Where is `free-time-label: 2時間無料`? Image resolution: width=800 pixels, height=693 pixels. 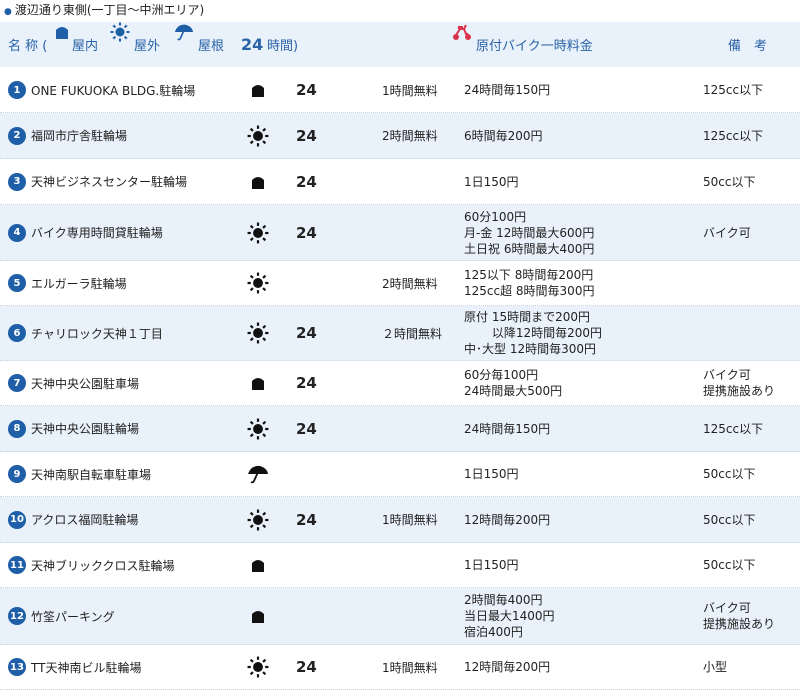
free-time-label: 2時間無料 is located at coordinates (410, 136).